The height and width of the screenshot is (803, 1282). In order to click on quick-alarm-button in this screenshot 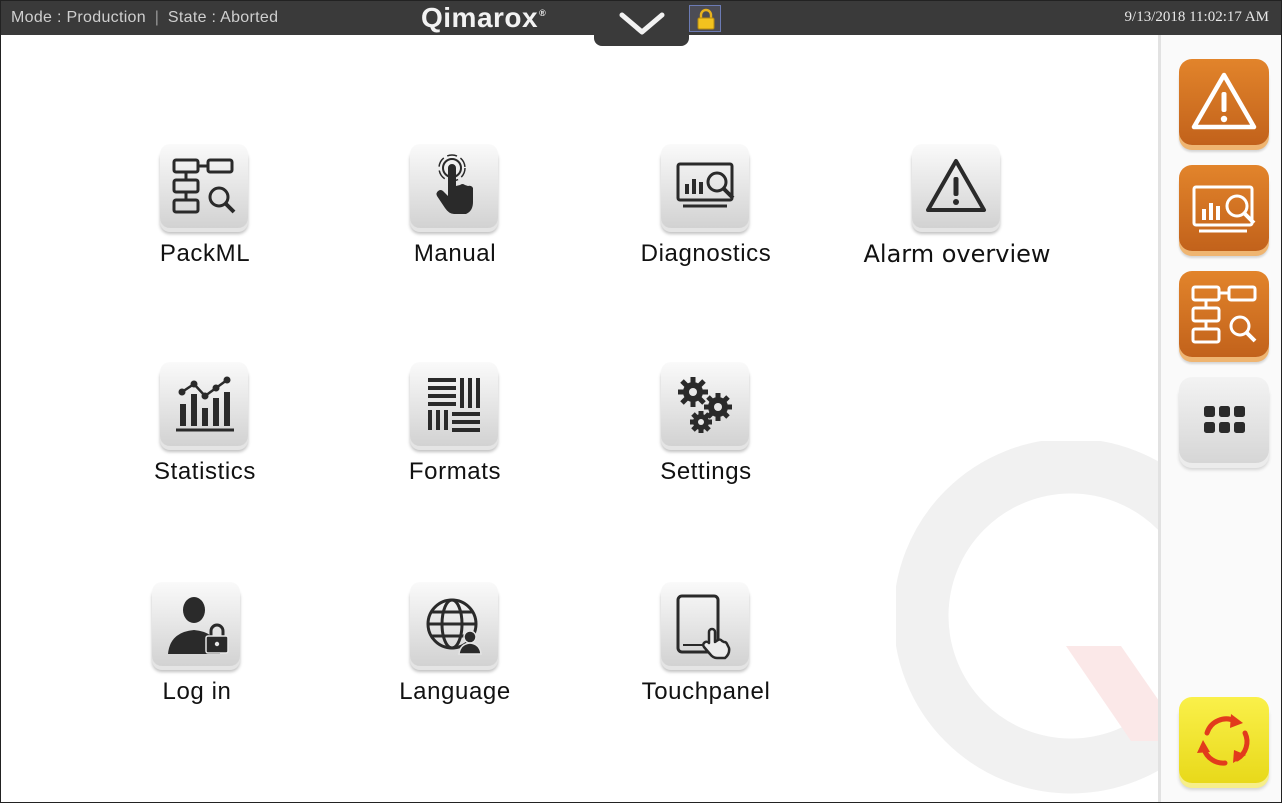, I will do `click(1224, 102)`.